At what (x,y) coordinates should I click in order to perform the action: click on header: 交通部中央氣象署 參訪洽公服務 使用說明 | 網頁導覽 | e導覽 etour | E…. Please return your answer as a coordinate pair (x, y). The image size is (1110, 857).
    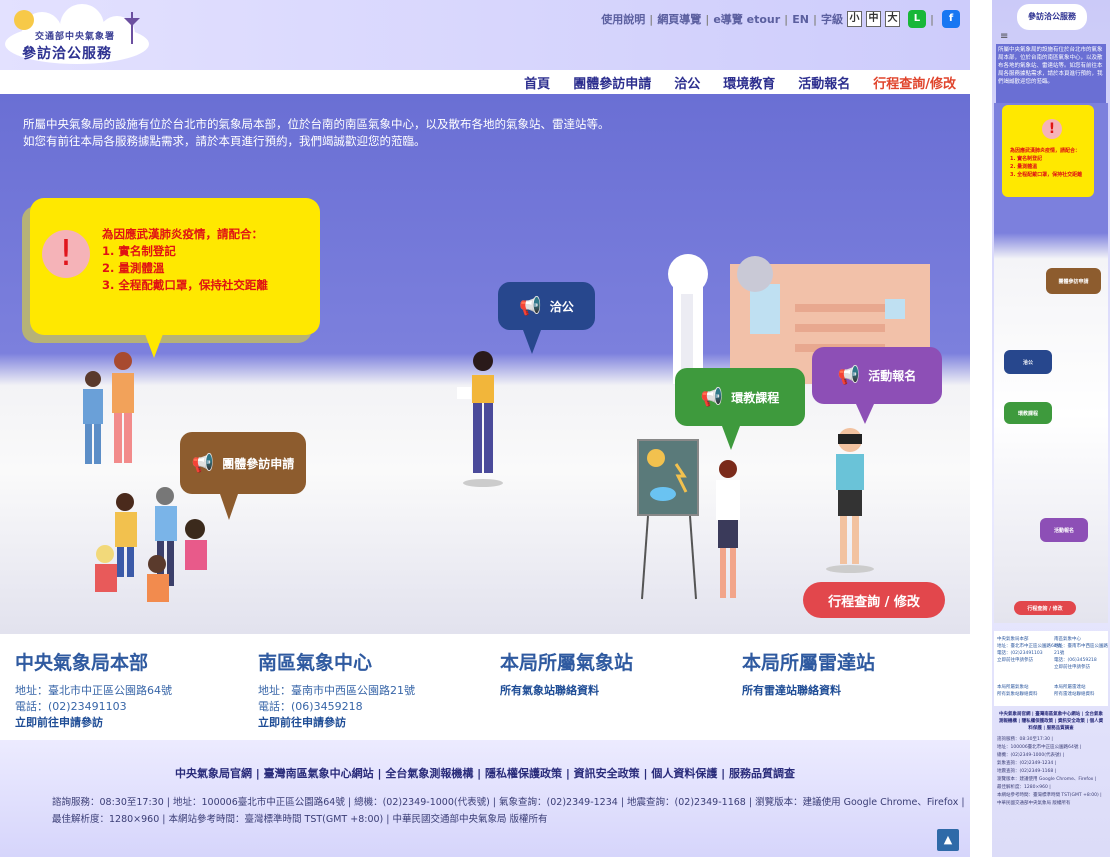
    Looking at the image, I should click on (485, 35).